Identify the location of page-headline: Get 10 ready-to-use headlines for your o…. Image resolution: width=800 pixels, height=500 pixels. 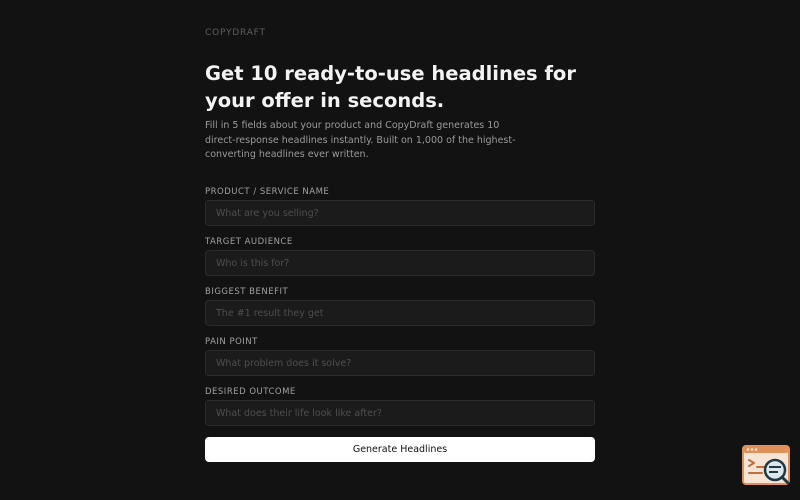
(390, 87).